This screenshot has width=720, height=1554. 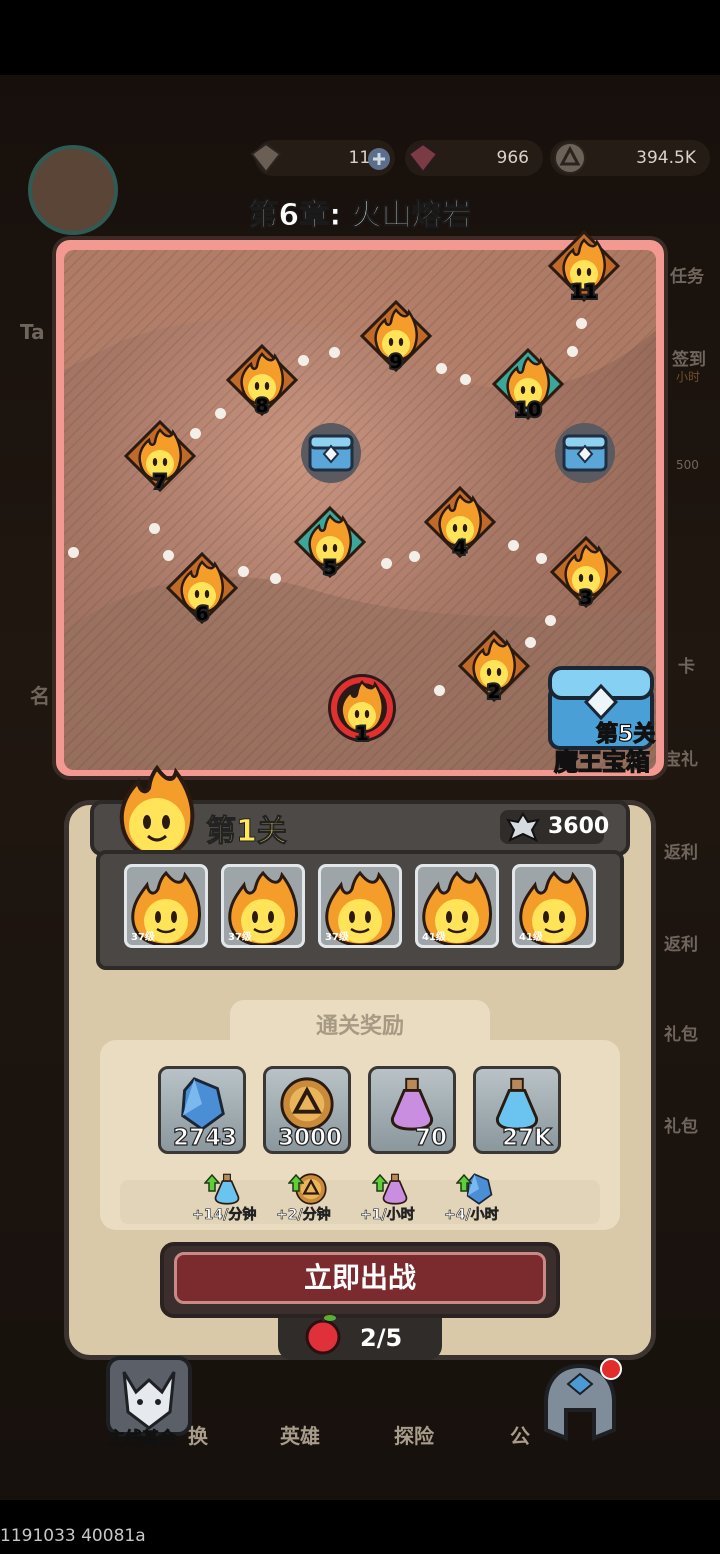 I want to click on fight-now-button: 立即出战, so click(x=360, y=1280).